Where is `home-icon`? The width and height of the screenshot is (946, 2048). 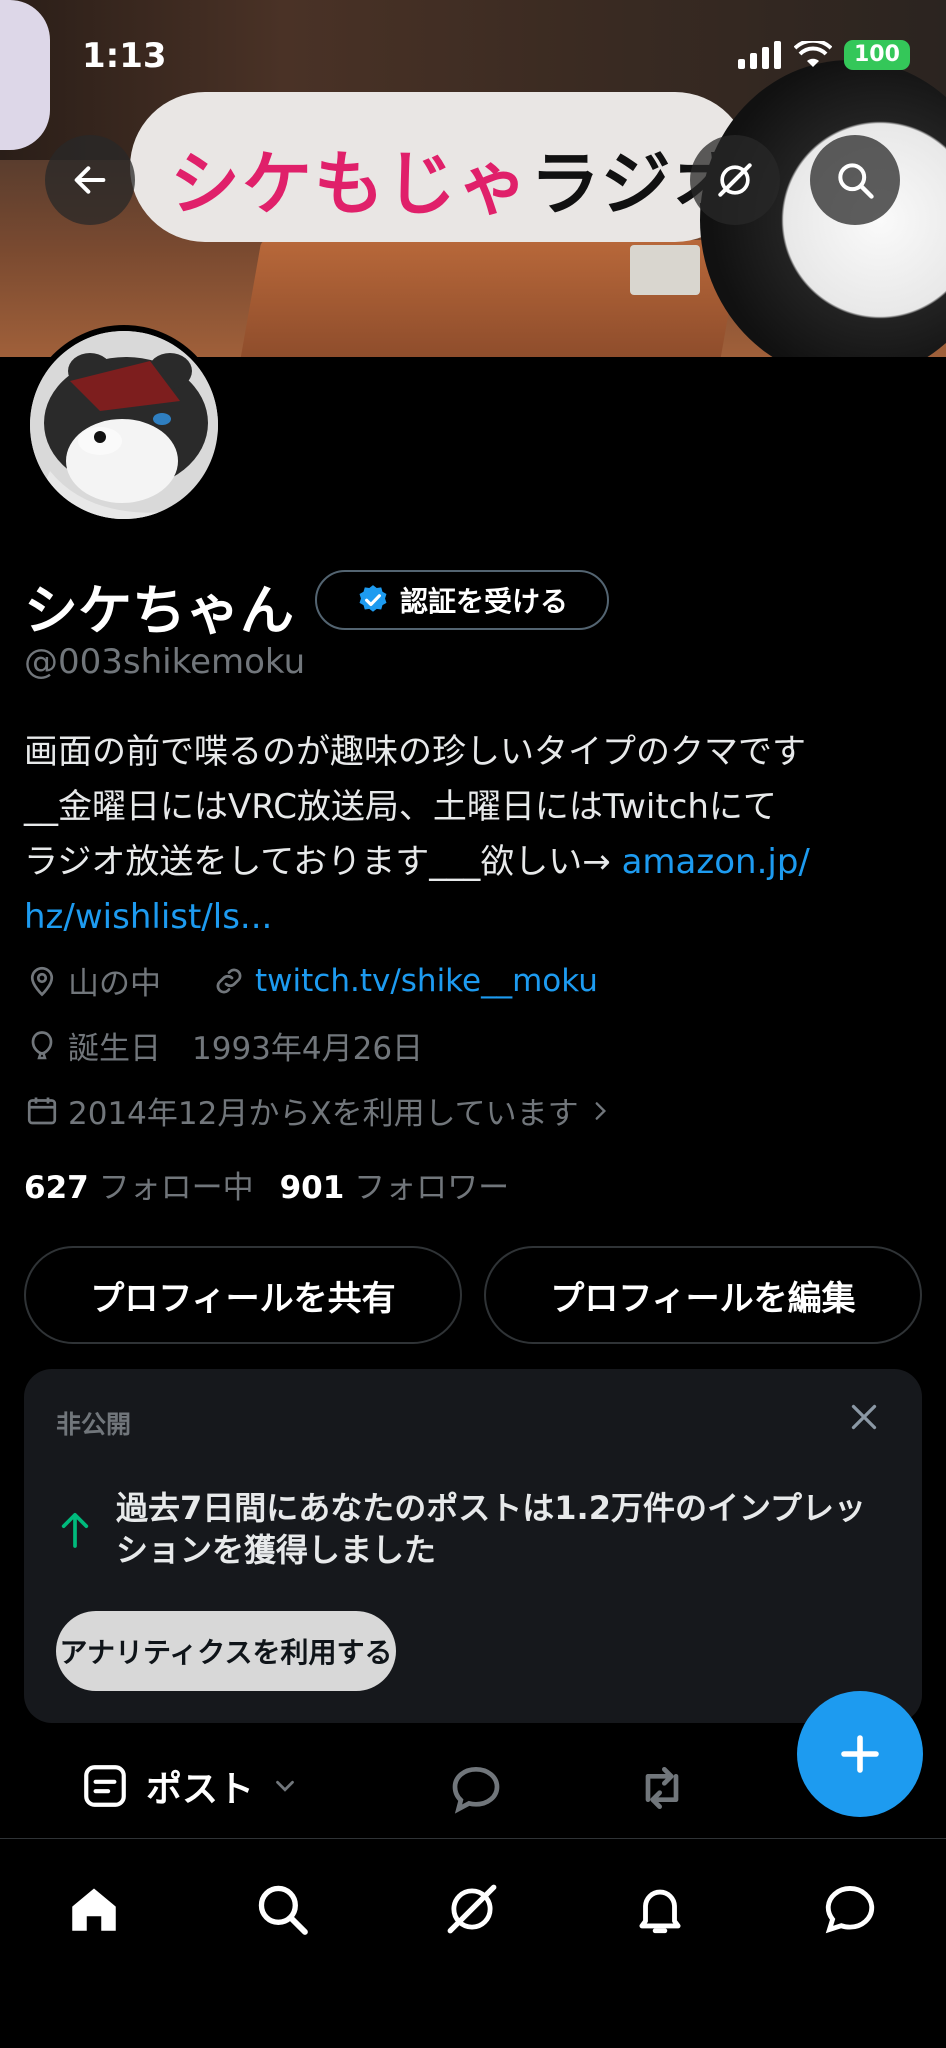 home-icon is located at coordinates (94, 1909).